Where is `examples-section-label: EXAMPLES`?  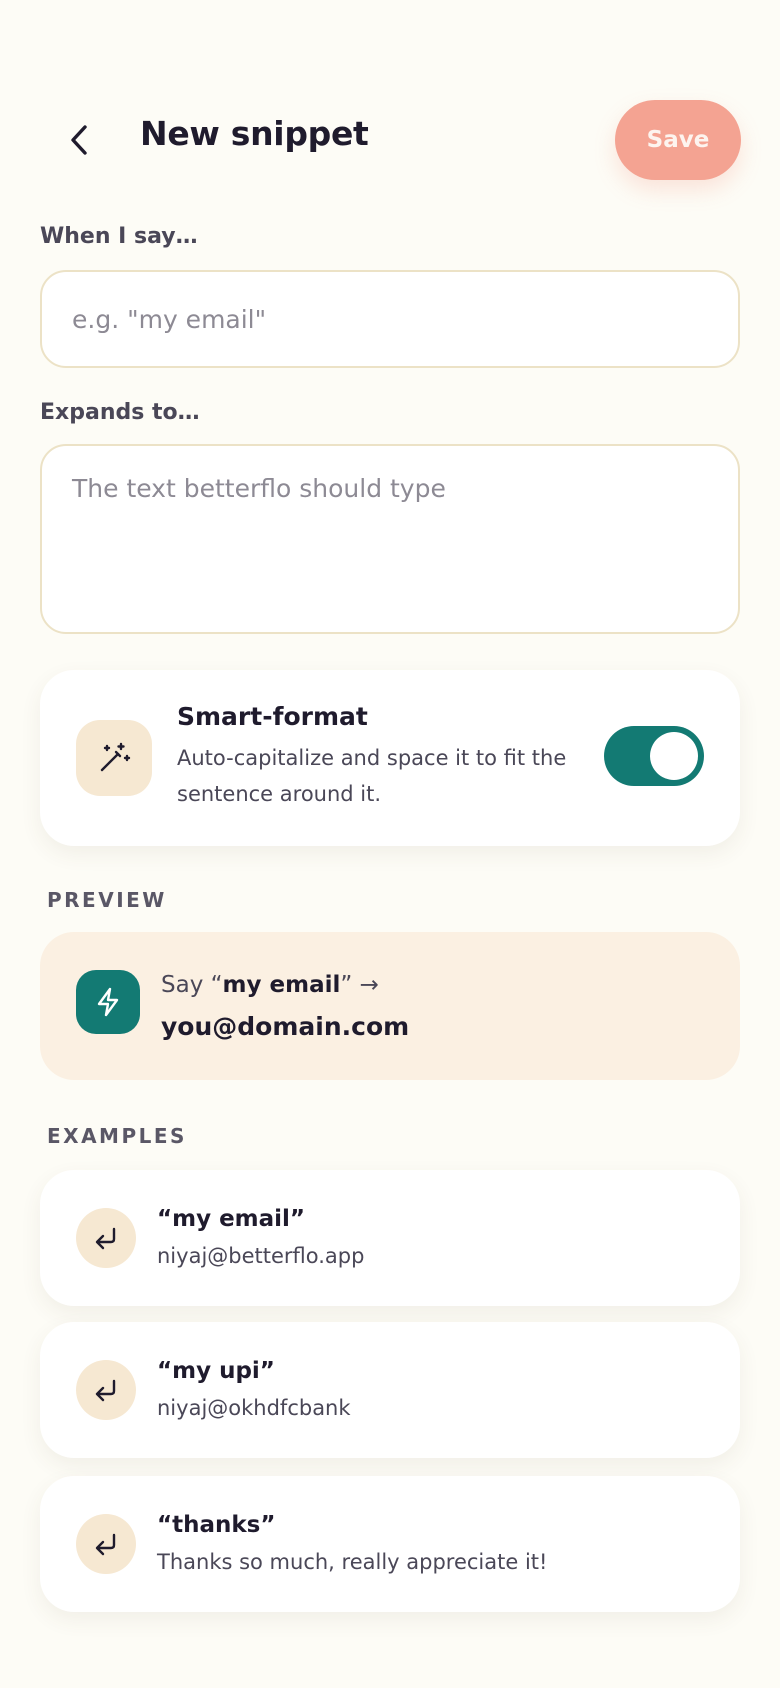 examples-section-label: EXAMPLES is located at coordinates (117, 1136).